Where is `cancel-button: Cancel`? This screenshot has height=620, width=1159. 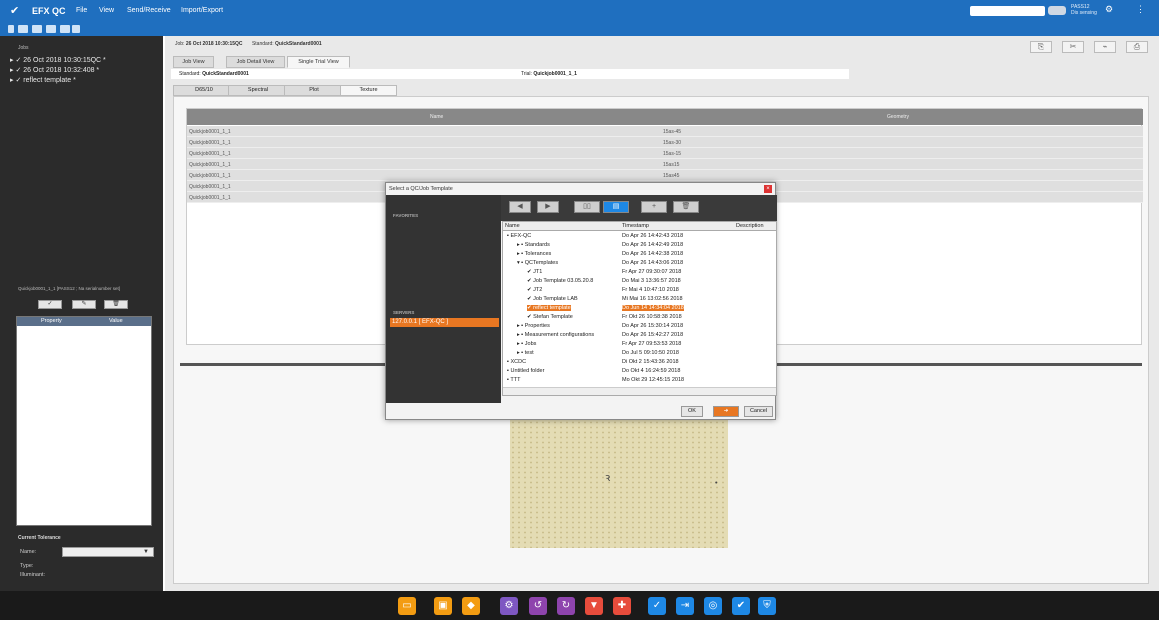 cancel-button: Cancel is located at coordinates (758, 411).